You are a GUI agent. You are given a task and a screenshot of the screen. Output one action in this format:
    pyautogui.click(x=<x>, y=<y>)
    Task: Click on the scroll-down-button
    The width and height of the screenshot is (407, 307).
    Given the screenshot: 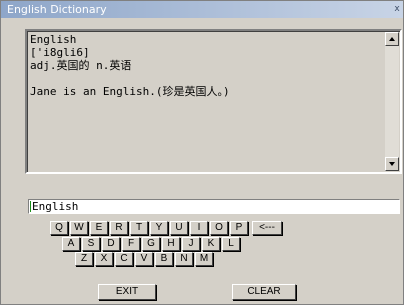 What is the action you would take?
    pyautogui.click(x=392, y=164)
    